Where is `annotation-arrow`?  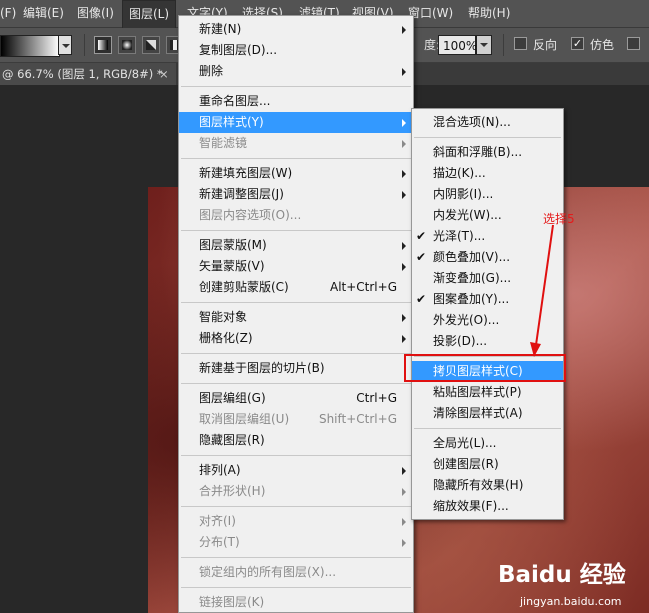
annotation-arrow is located at coordinates (542, 290).